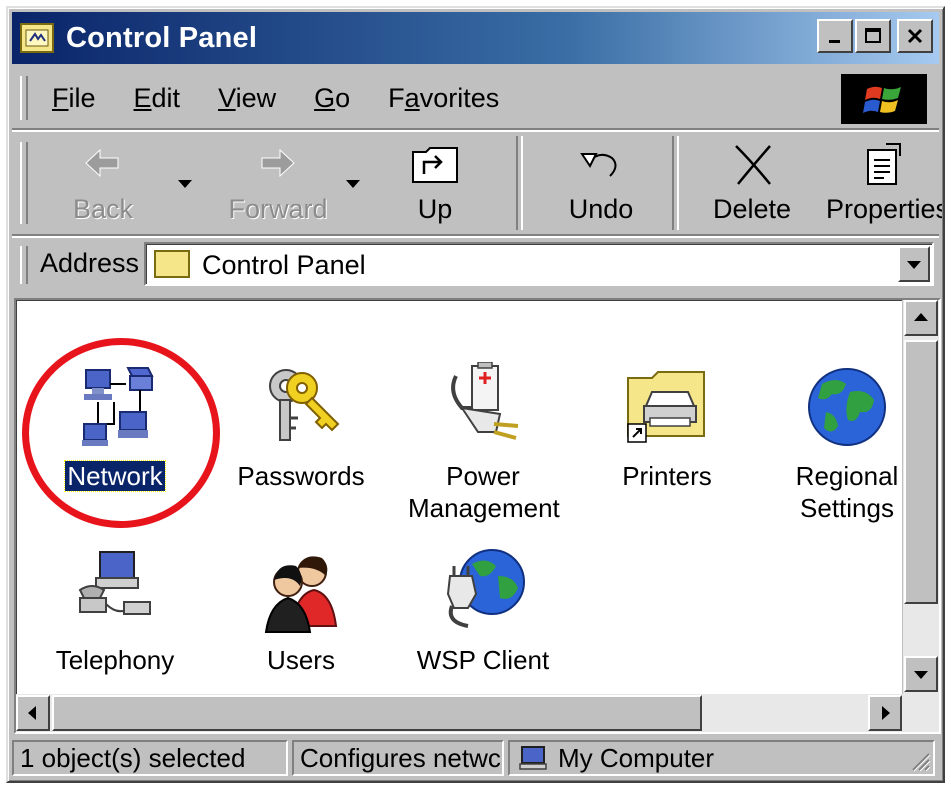  Describe the element at coordinates (353, 184) in the screenshot. I see `forward-history-dropdown` at that location.